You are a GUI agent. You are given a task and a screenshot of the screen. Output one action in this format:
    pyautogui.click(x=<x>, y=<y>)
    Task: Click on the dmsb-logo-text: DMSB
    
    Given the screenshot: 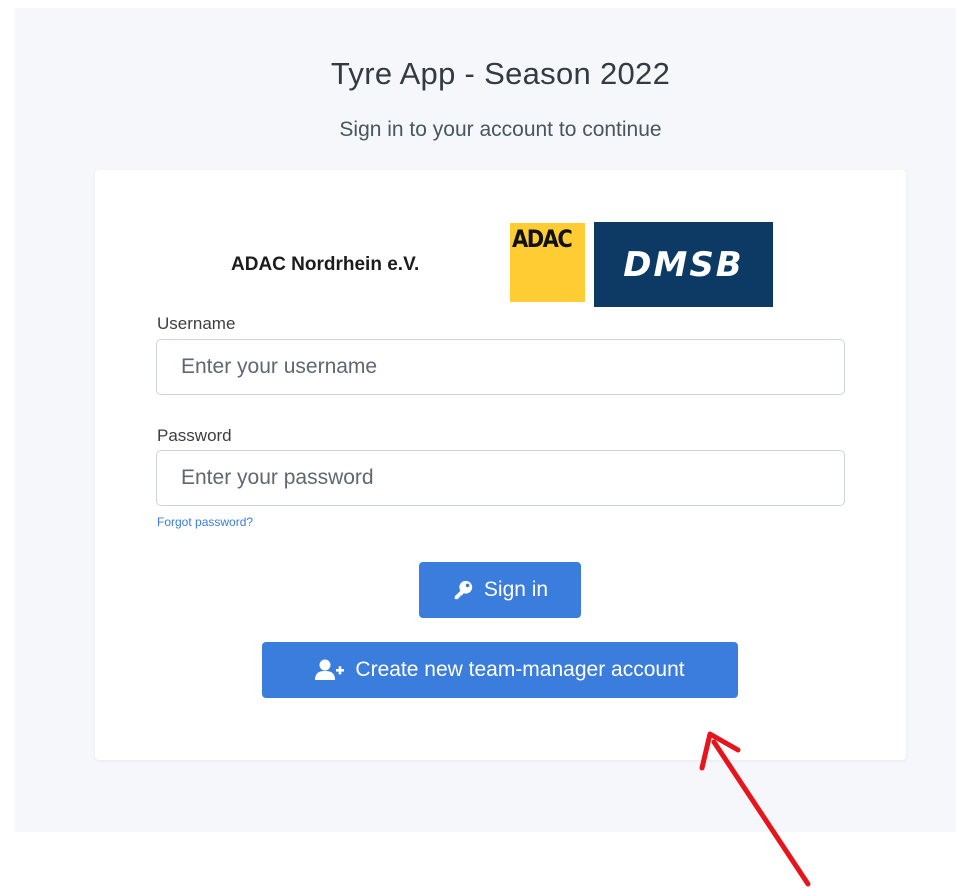 What is the action you would take?
    pyautogui.click(x=683, y=264)
    